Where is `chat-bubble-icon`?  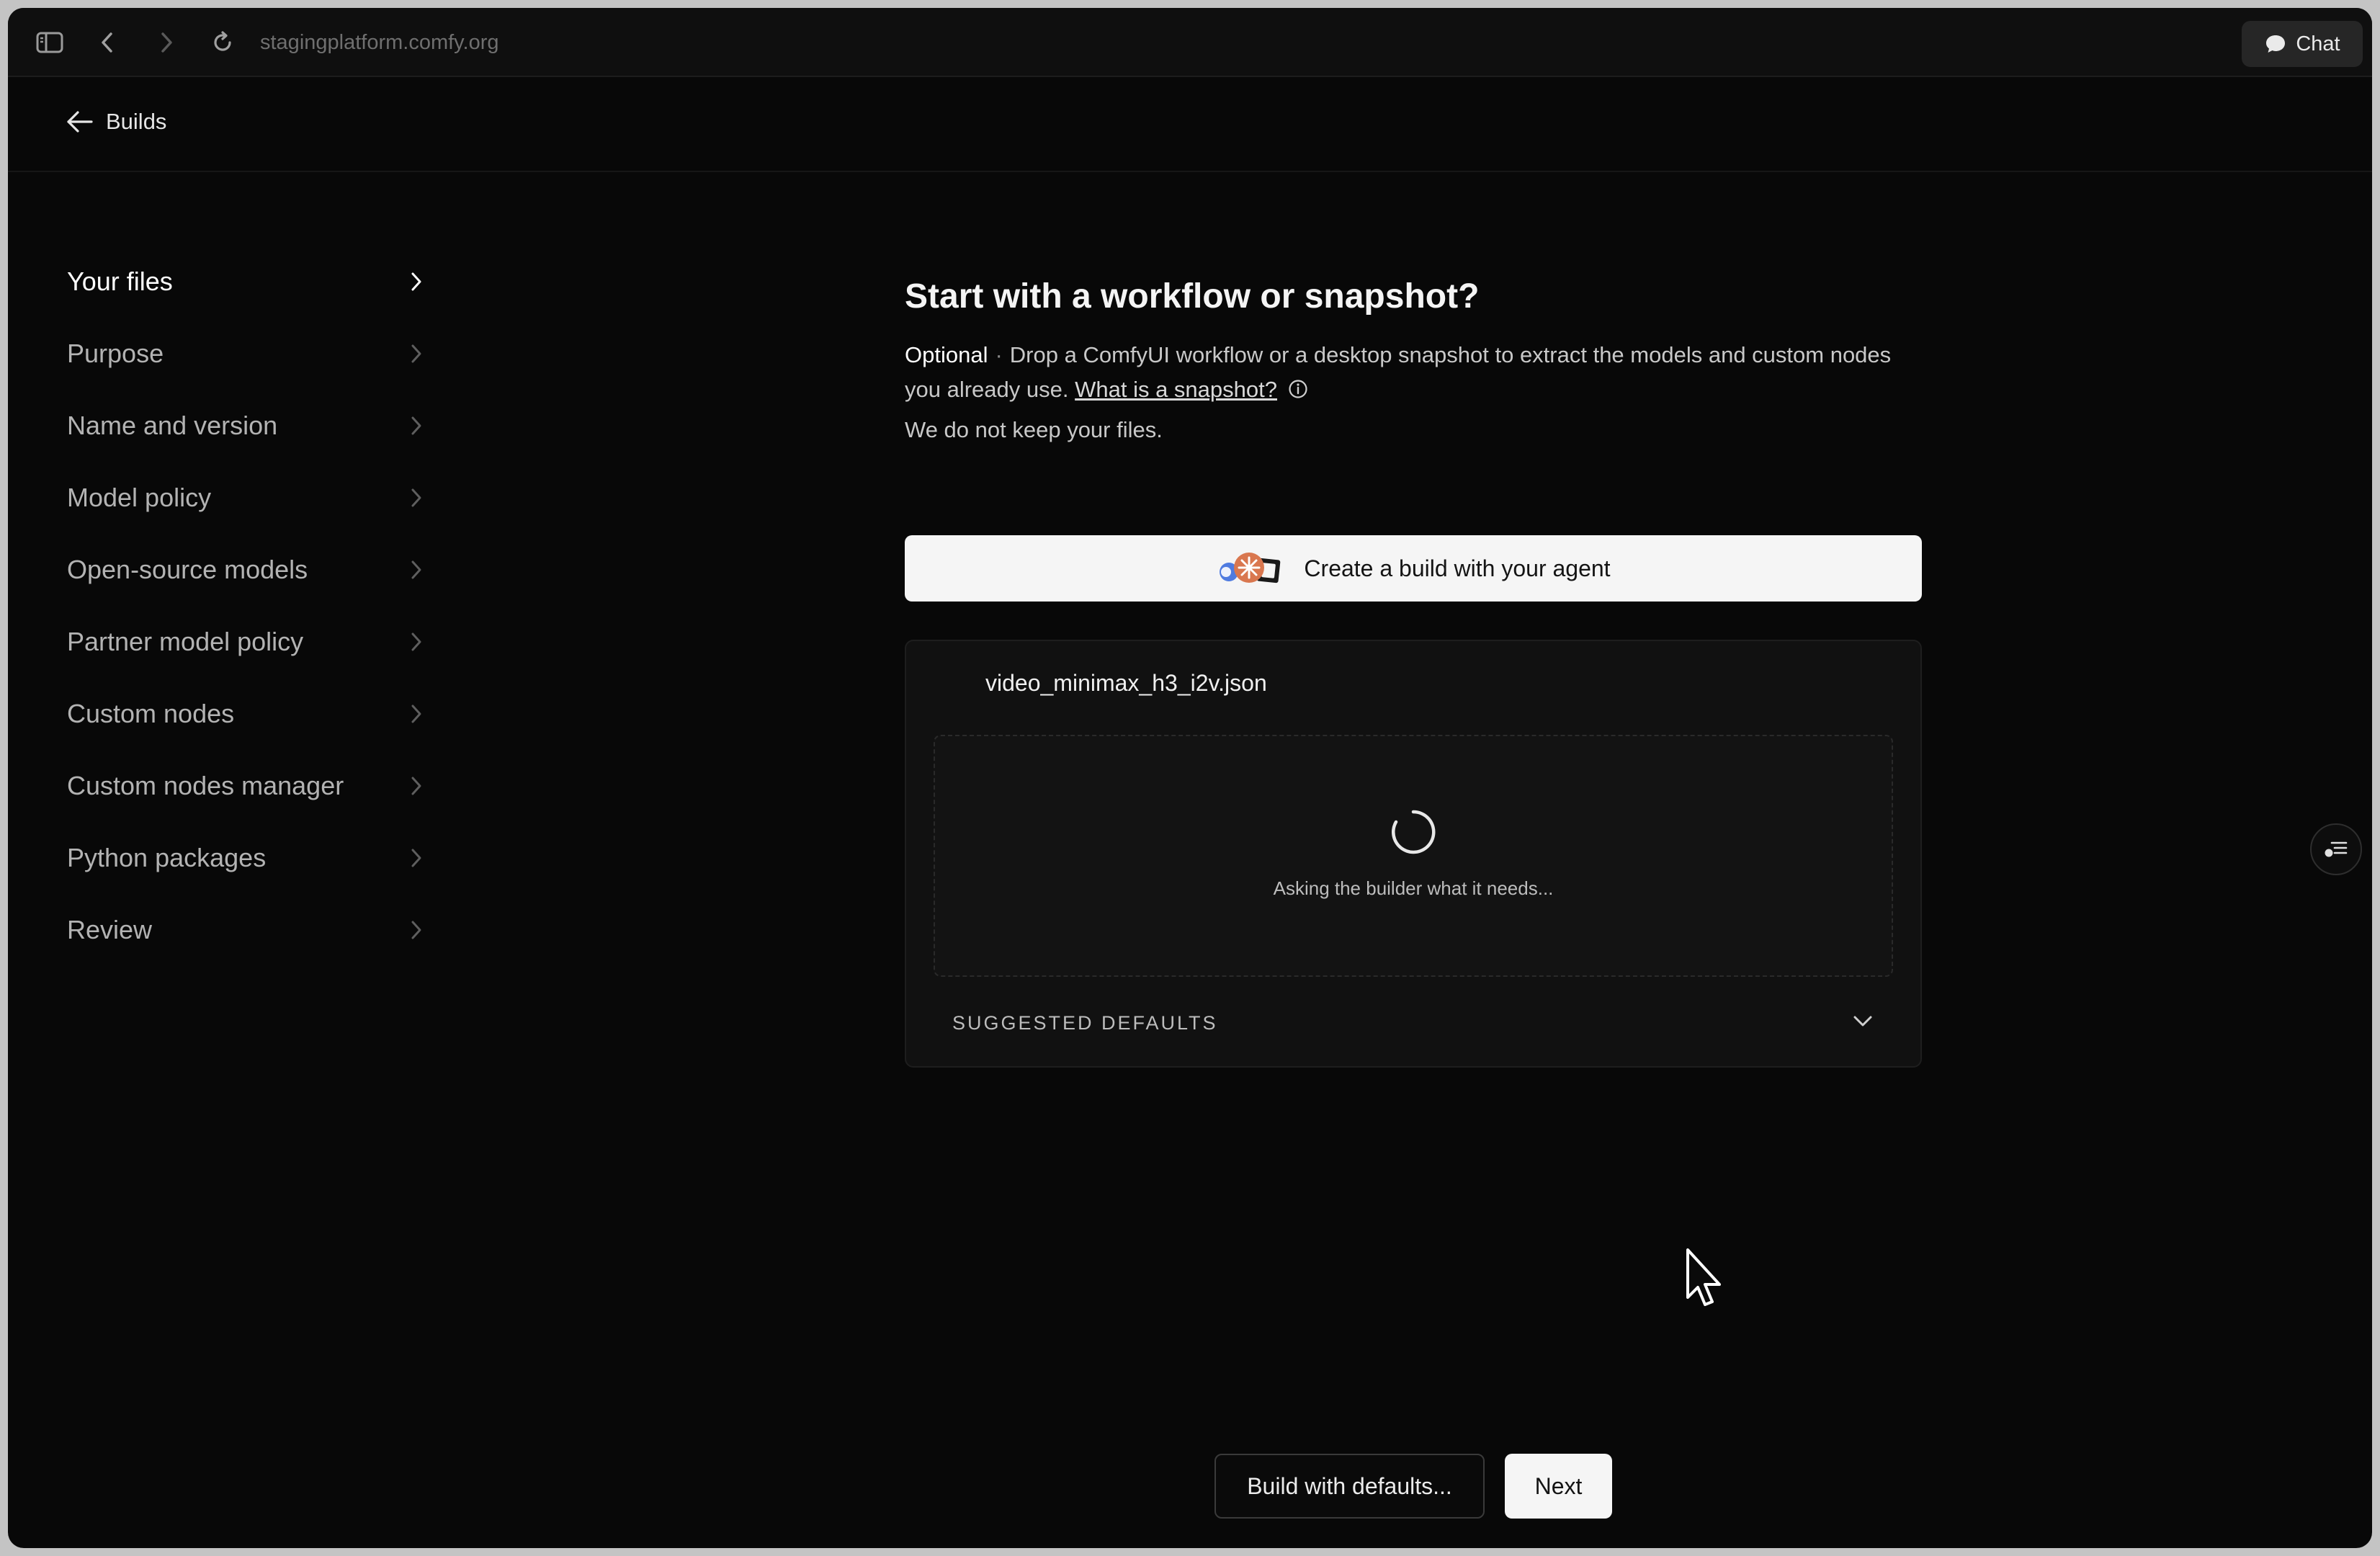
chat-bubble-icon is located at coordinates (2276, 44).